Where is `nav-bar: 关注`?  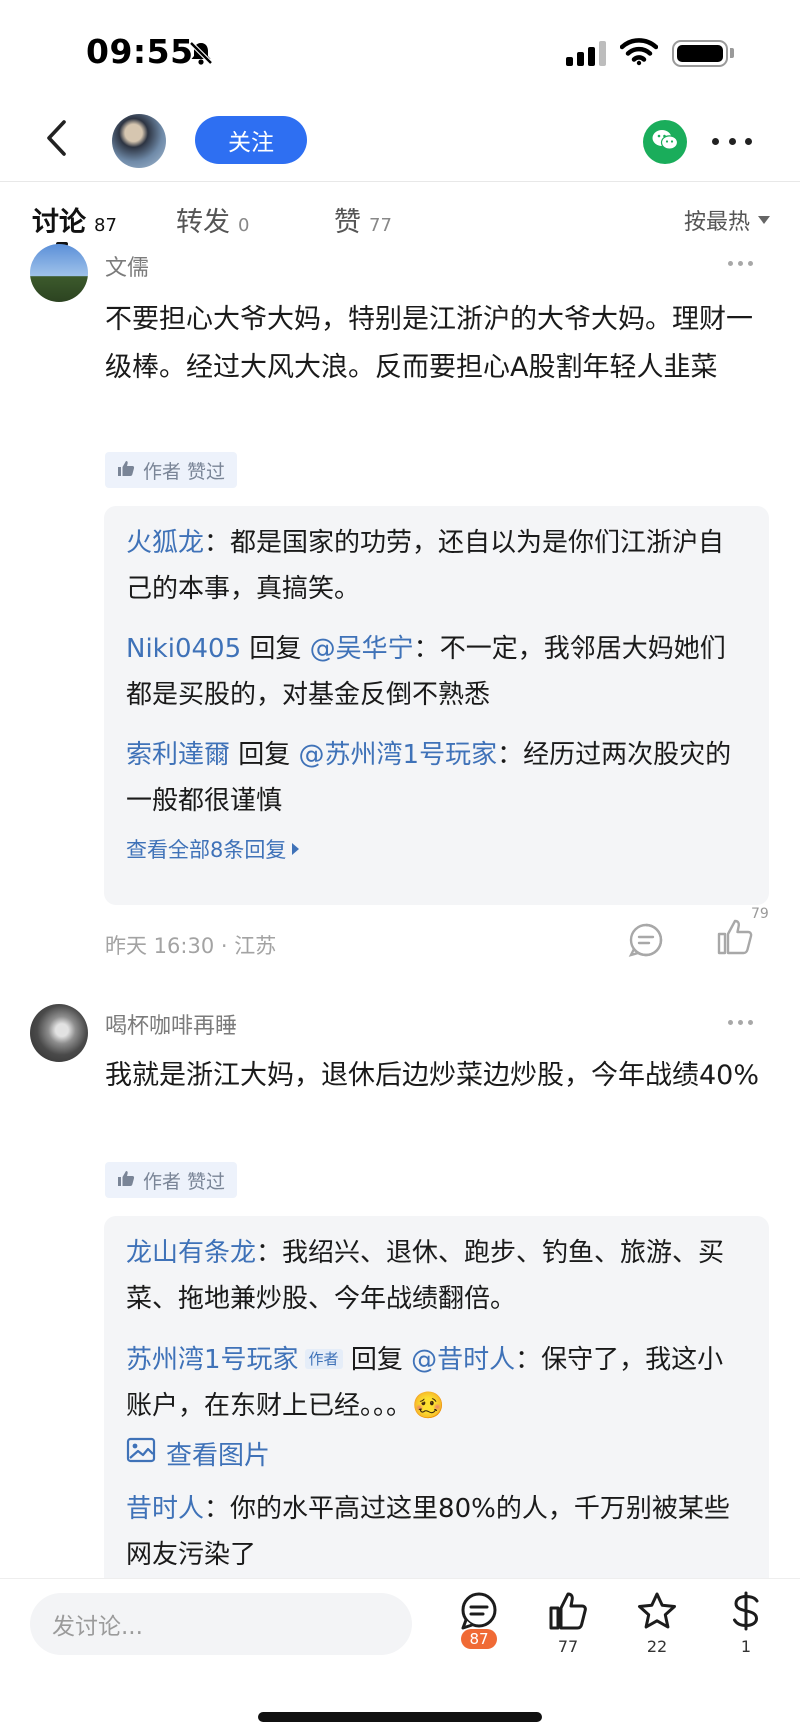 nav-bar: 关注 is located at coordinates (400, 141).